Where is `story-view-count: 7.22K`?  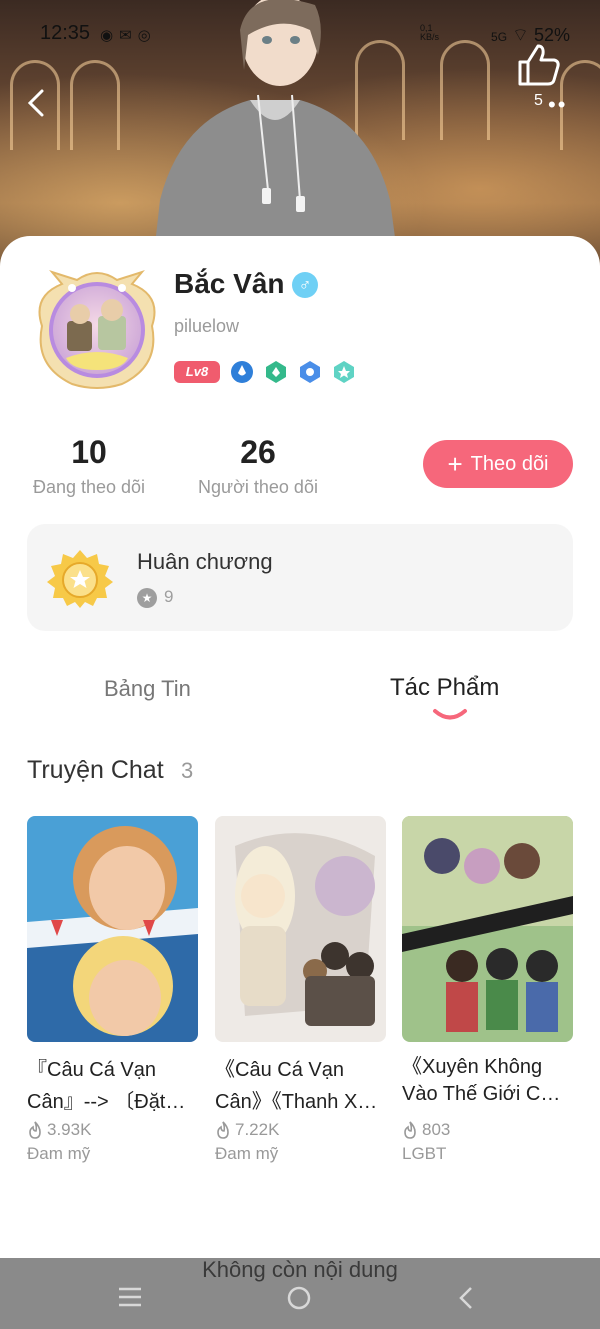
story-view-count: 7.22K is located at coordinates (257, 1129).